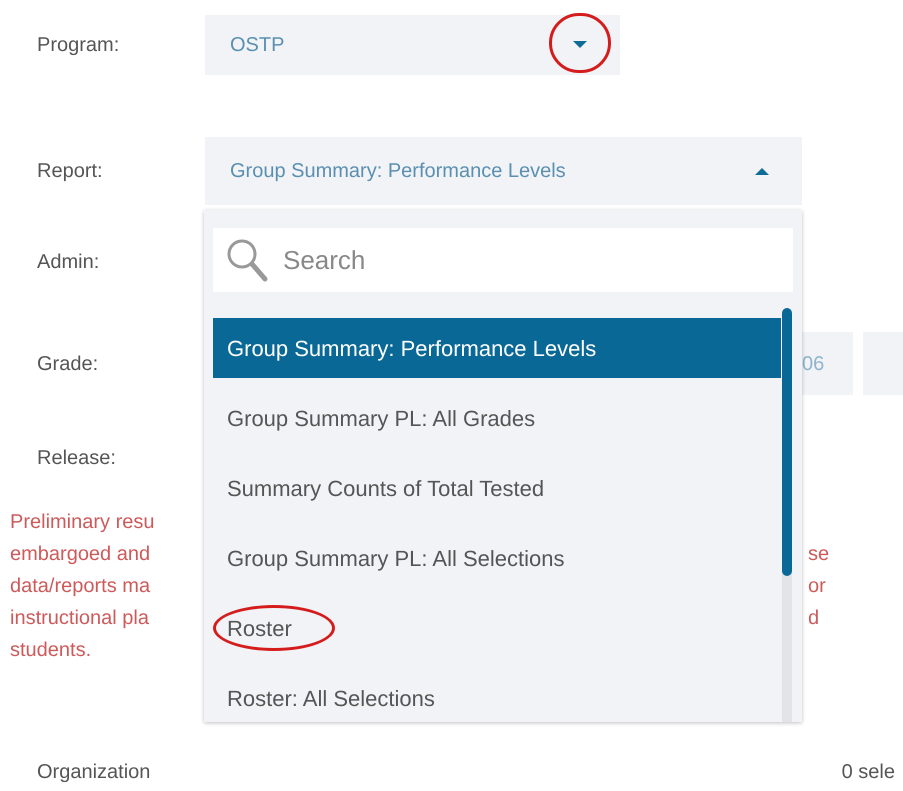 This screenshot has height=791, width=903. What do you see at coordinates (247, 260) in the screenshot?
I see `search-icon` at bounding box center [247, 260].